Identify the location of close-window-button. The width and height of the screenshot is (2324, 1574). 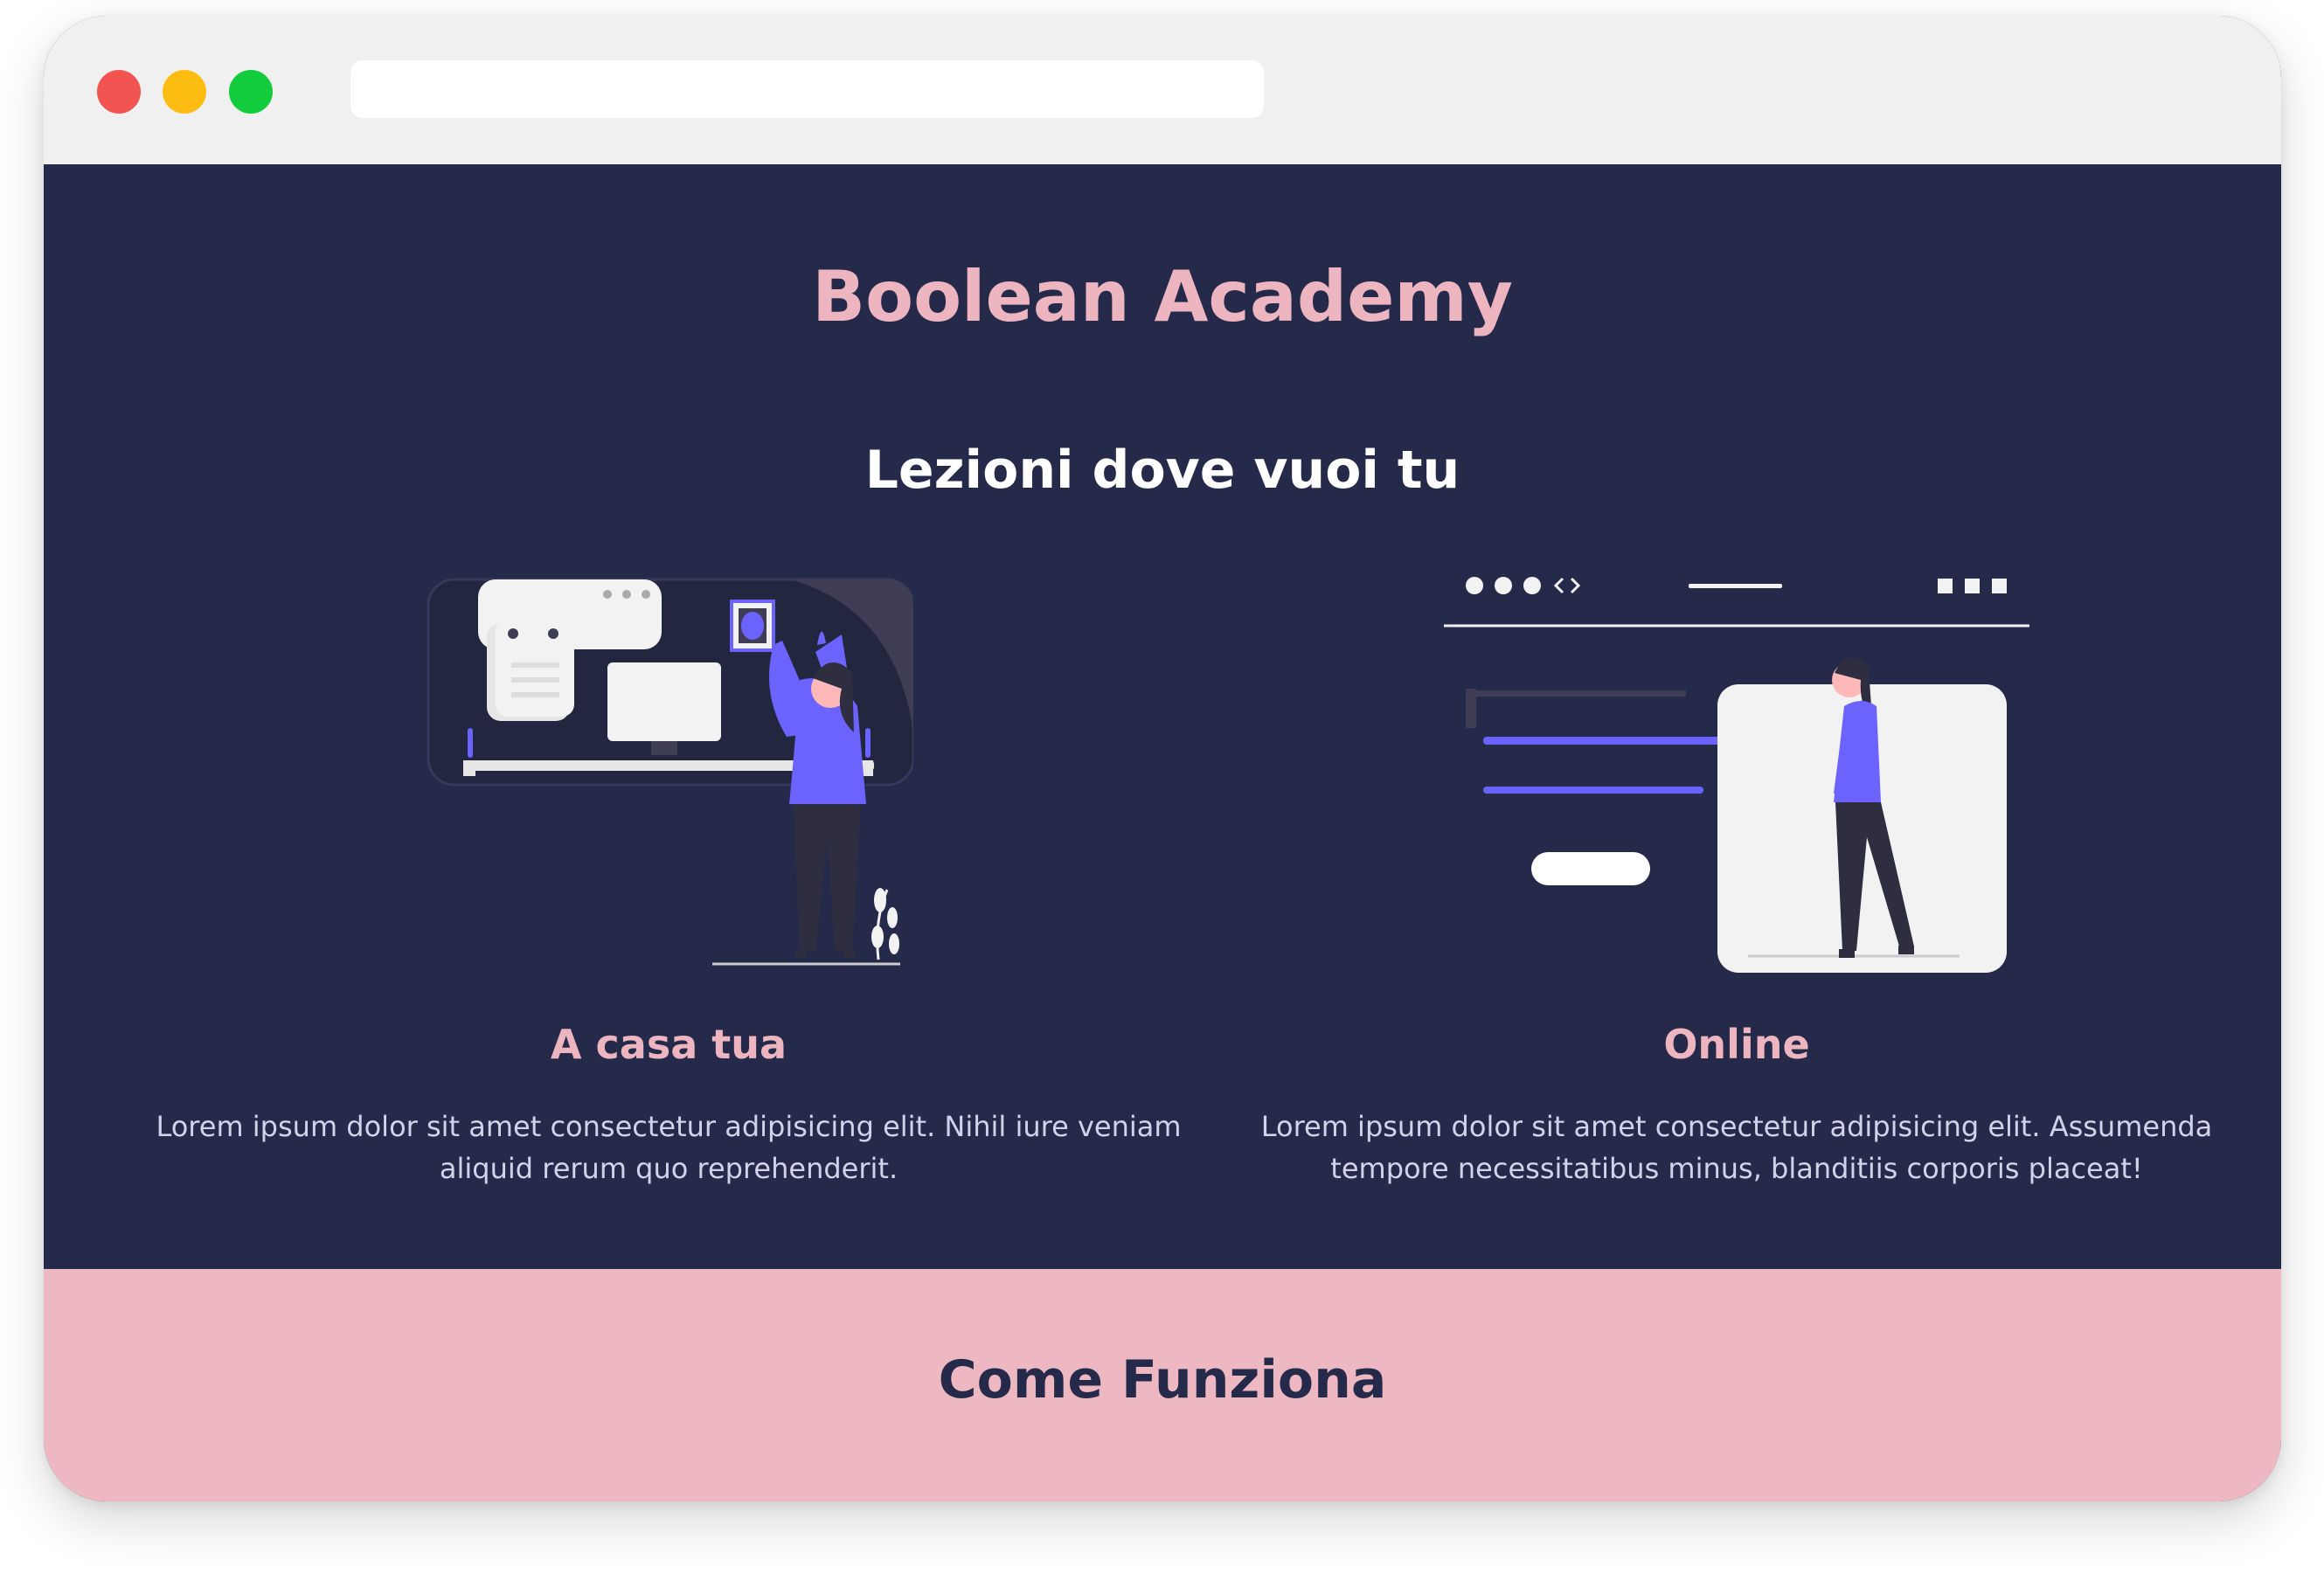
(119, 92).